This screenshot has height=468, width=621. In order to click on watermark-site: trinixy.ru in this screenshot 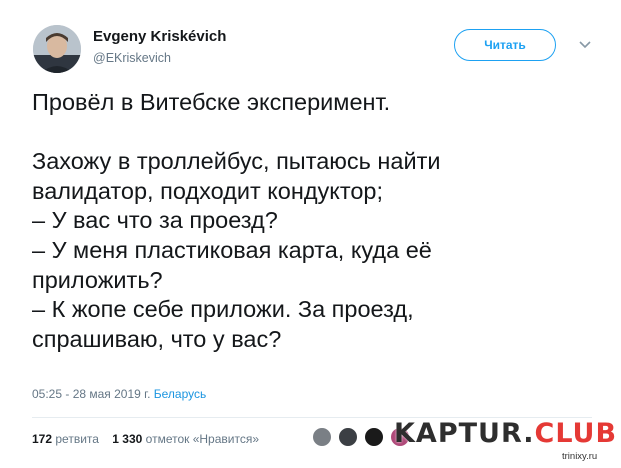, I will do `click(580, 456)`.